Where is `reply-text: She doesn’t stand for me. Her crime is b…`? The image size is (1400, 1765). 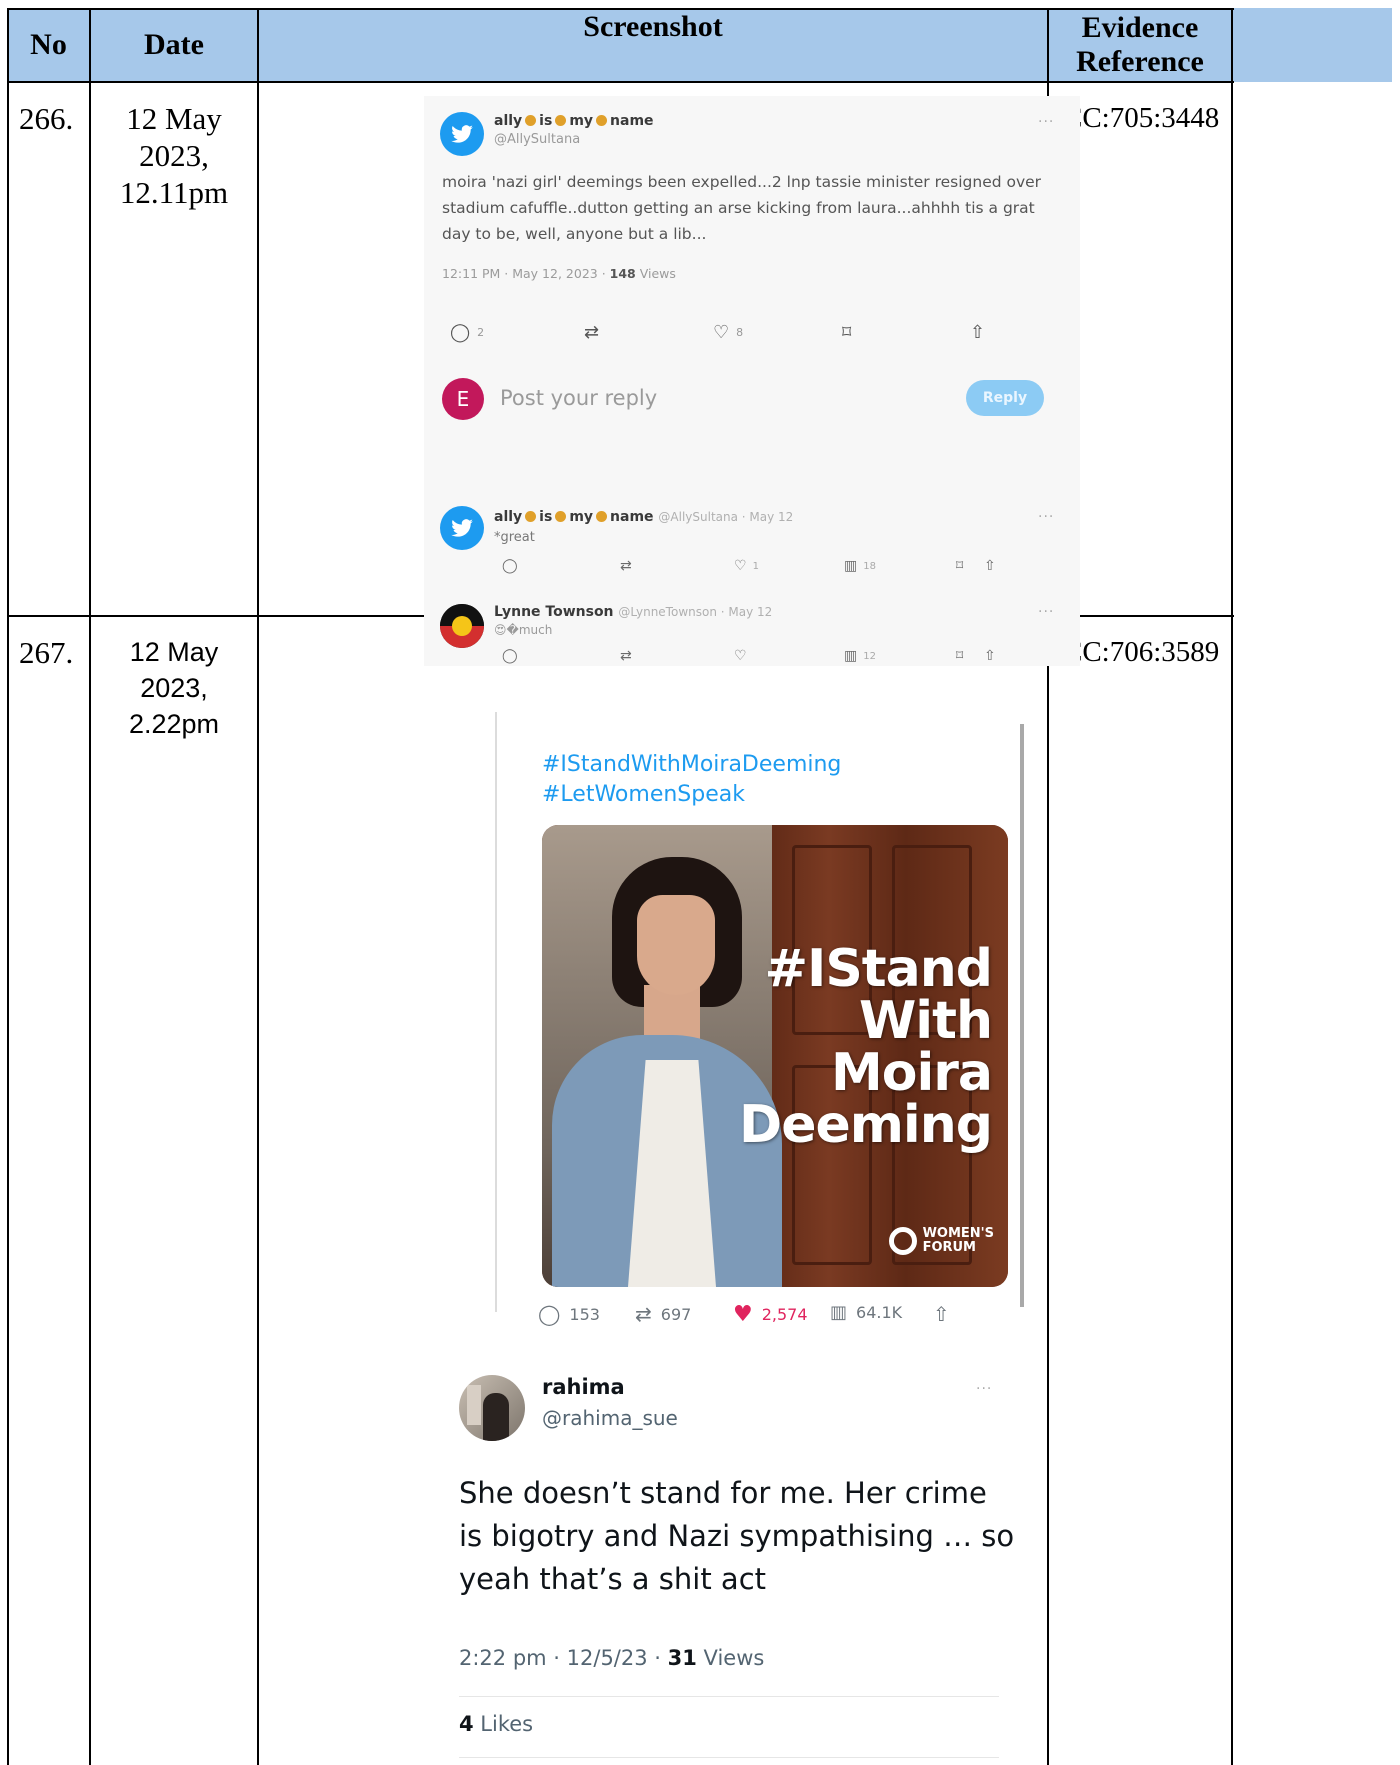
reply-text: She doesn’t stand for me. Her crime is b… is located at coordinates (737, 1536).